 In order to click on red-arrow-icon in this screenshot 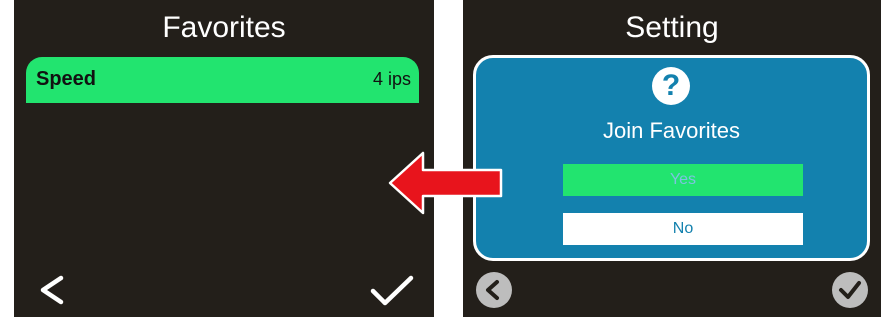, I will do `click(445, 183)`.